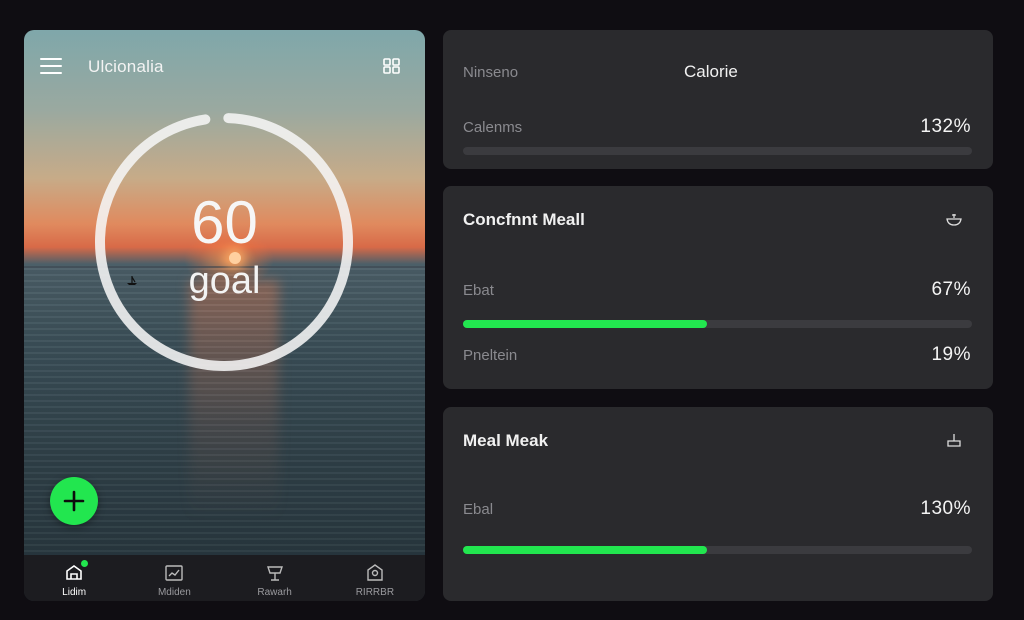 The height and width of the screenshot is (620, 1024). I want to click on add-button, so click(74, 501).